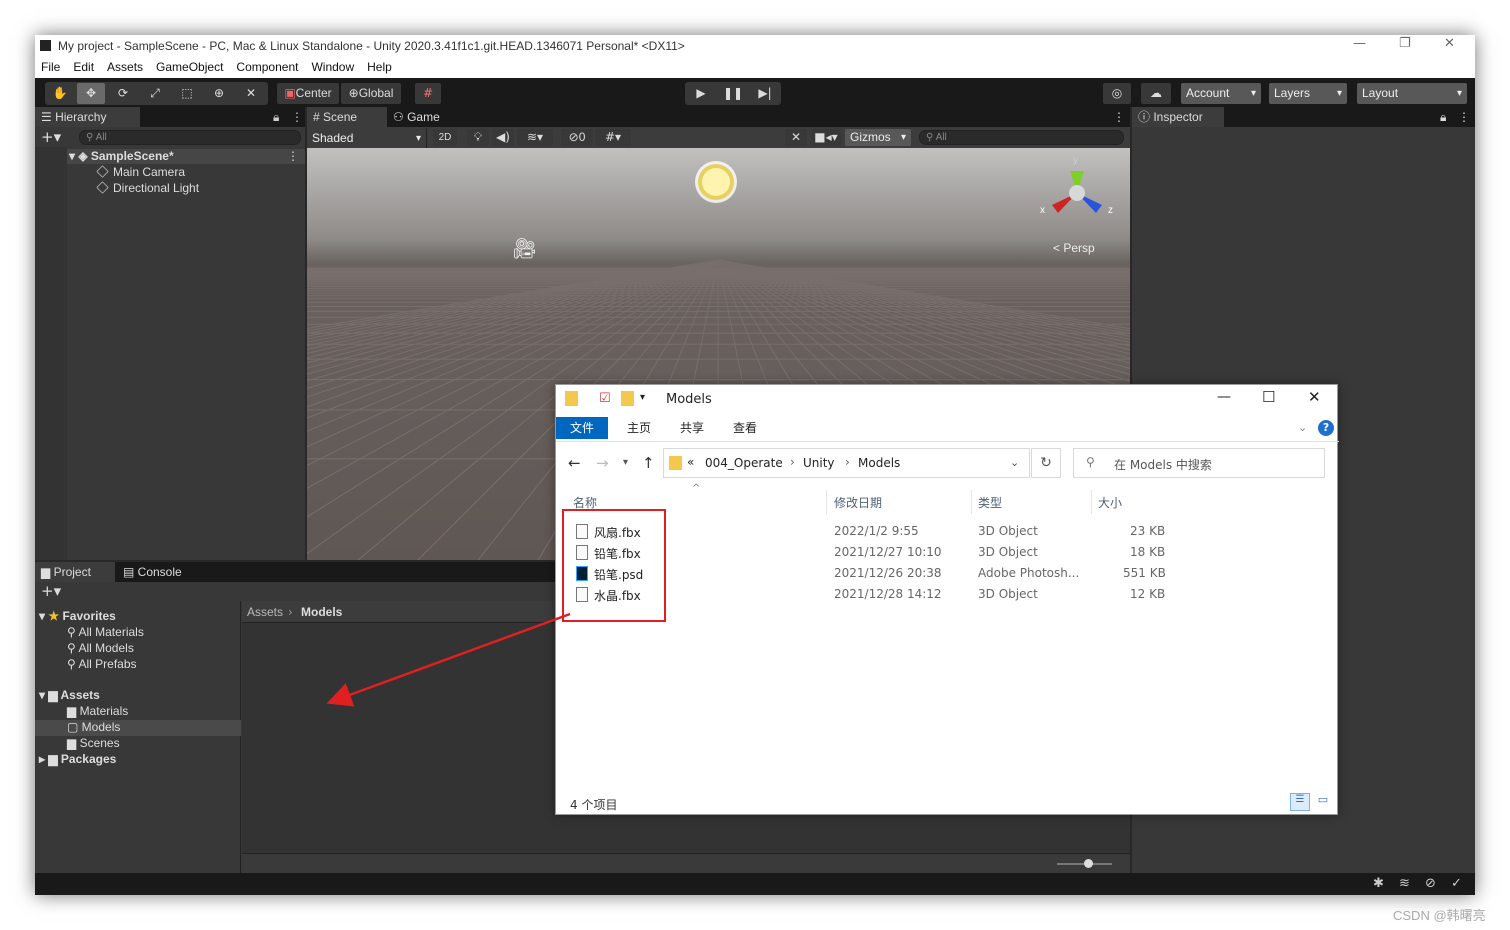 The width and height of the screenshot is (1510, 930). What do you see at coordinates (102, 664) in the screenshot?
I see `favorite-item: ⚲ All Prefabs` at bounding box center [102, 664].